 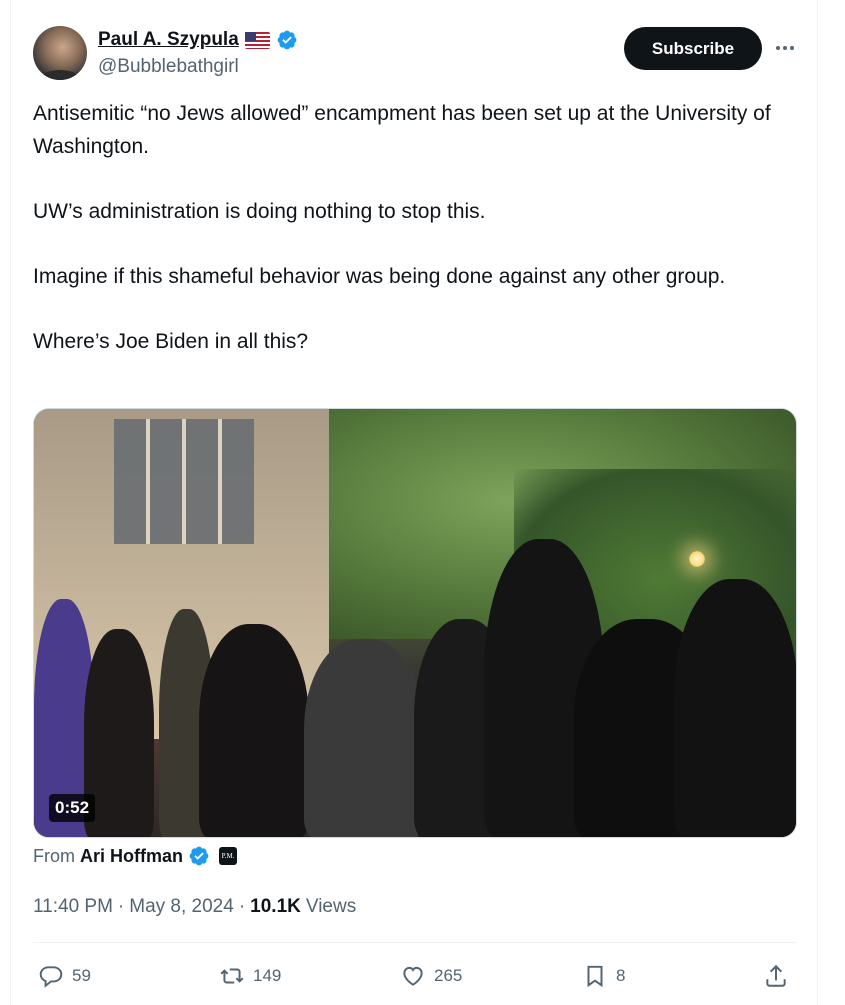 What do you see at coordinates (785, 48) in the screenshot?
I see `more-horizontal-icon` at bounding box center [785, 48].